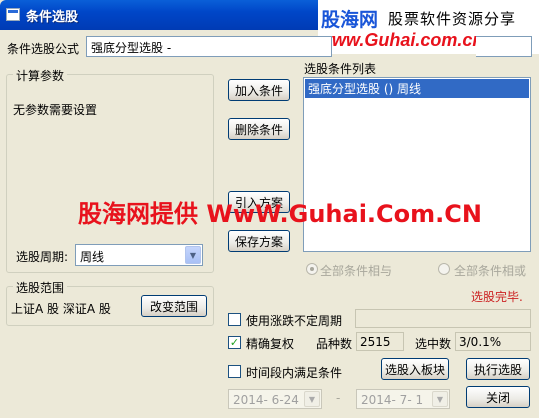 Image resolution: width=539 pixels, height=418 pixels. I want to click on range-legend: 选股范围, so click(40, 287).